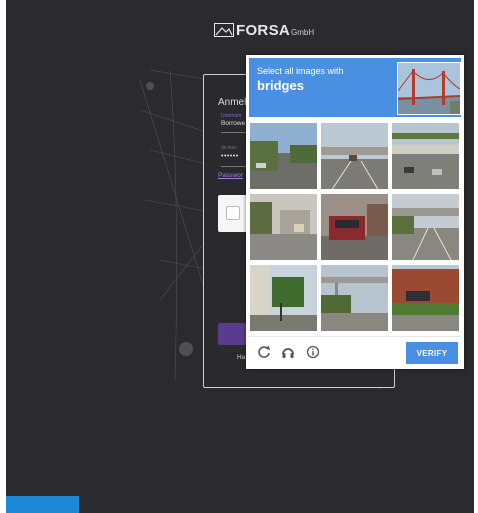  Describe the element at coordinates (429, 88) in the screenshot. I see `sample-bridge-image` at that location.